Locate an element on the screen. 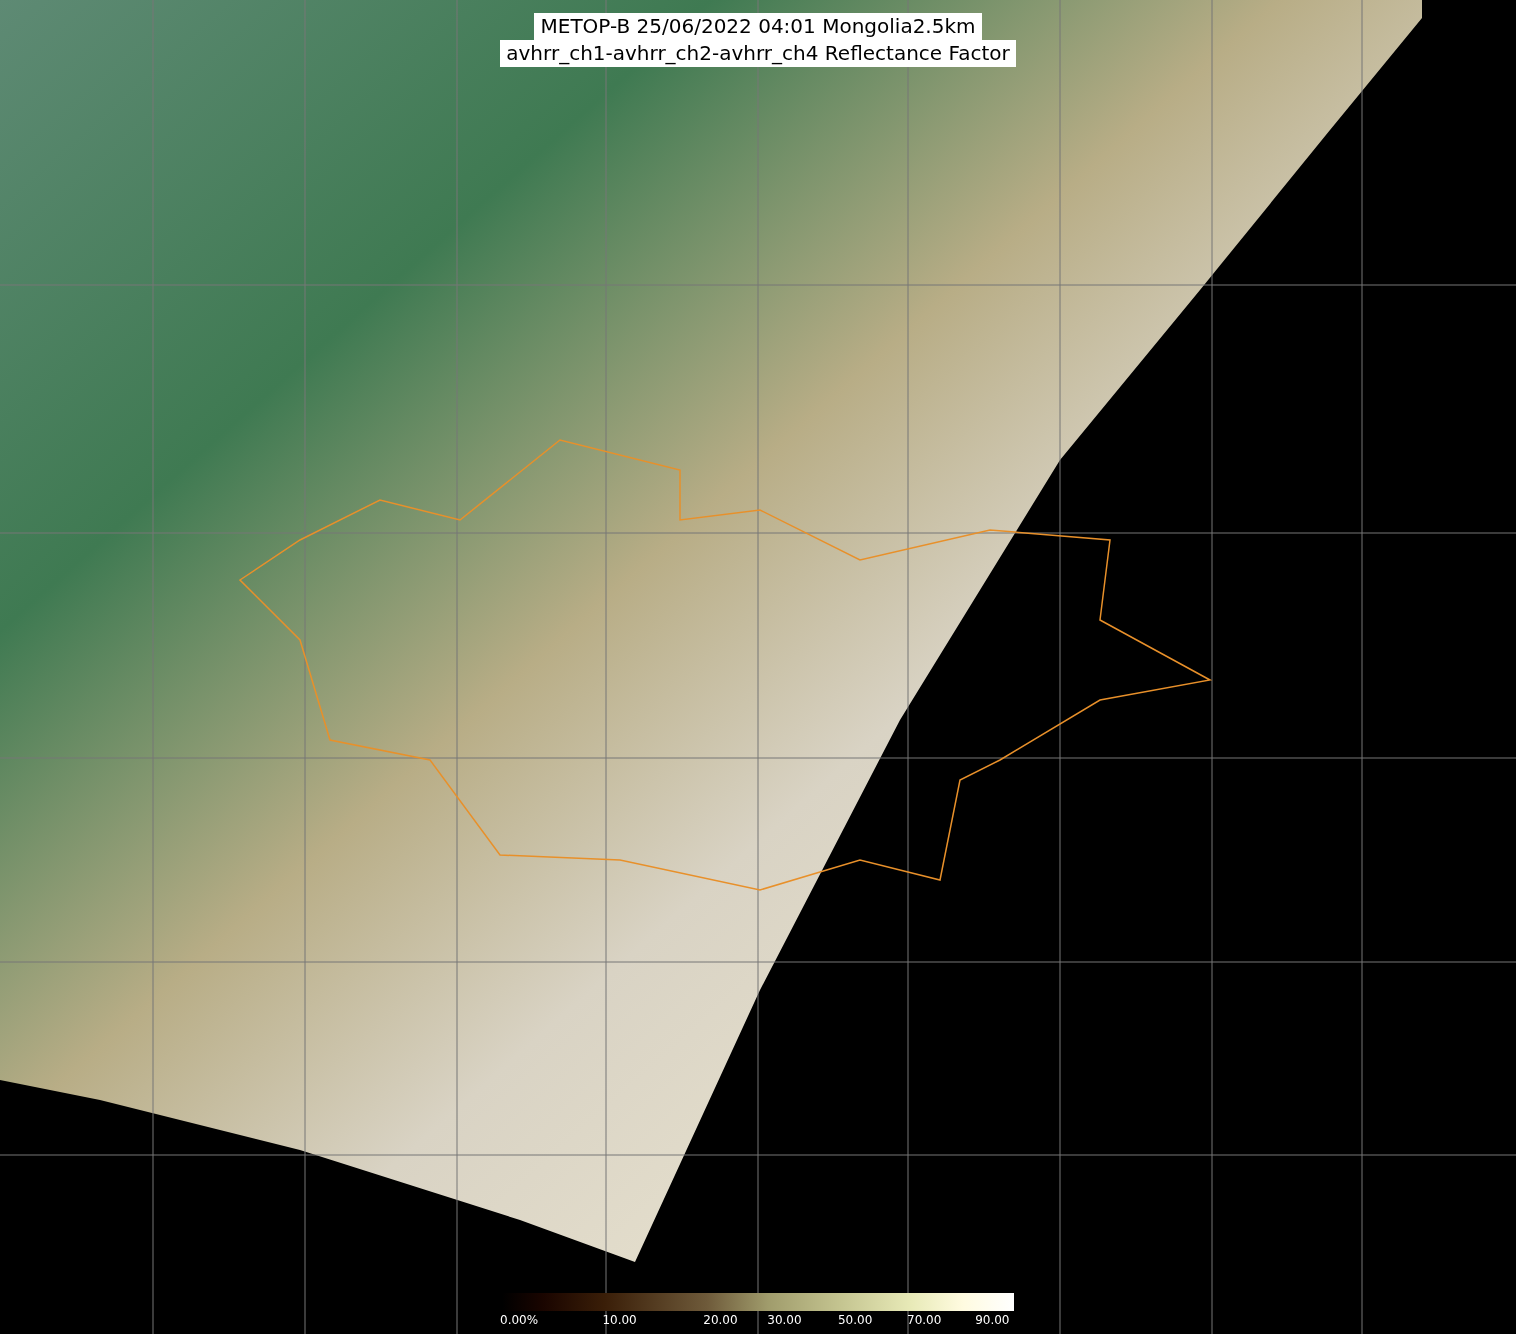 The width and height of the screenshot is (1516, 1334). image-title: METOP-B 25/06/2022 04:01 Mongolia2.5km avhrr_ch1-avhrr_ch2-avhrr_ch4 Reflectance Factor is located at coordinates (758, 40).